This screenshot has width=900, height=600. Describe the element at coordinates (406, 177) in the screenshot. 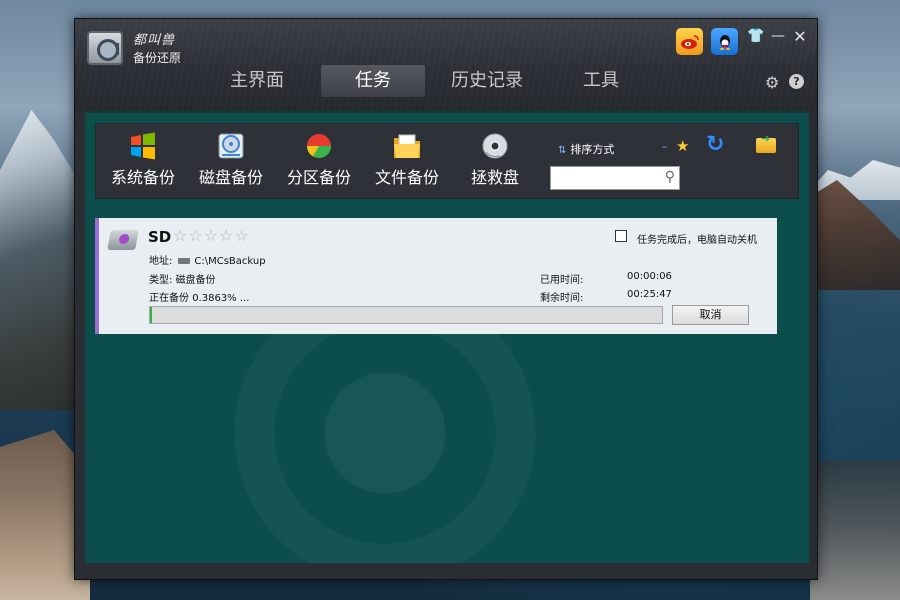

I see `file-backup-label: 文件备份` at that location.